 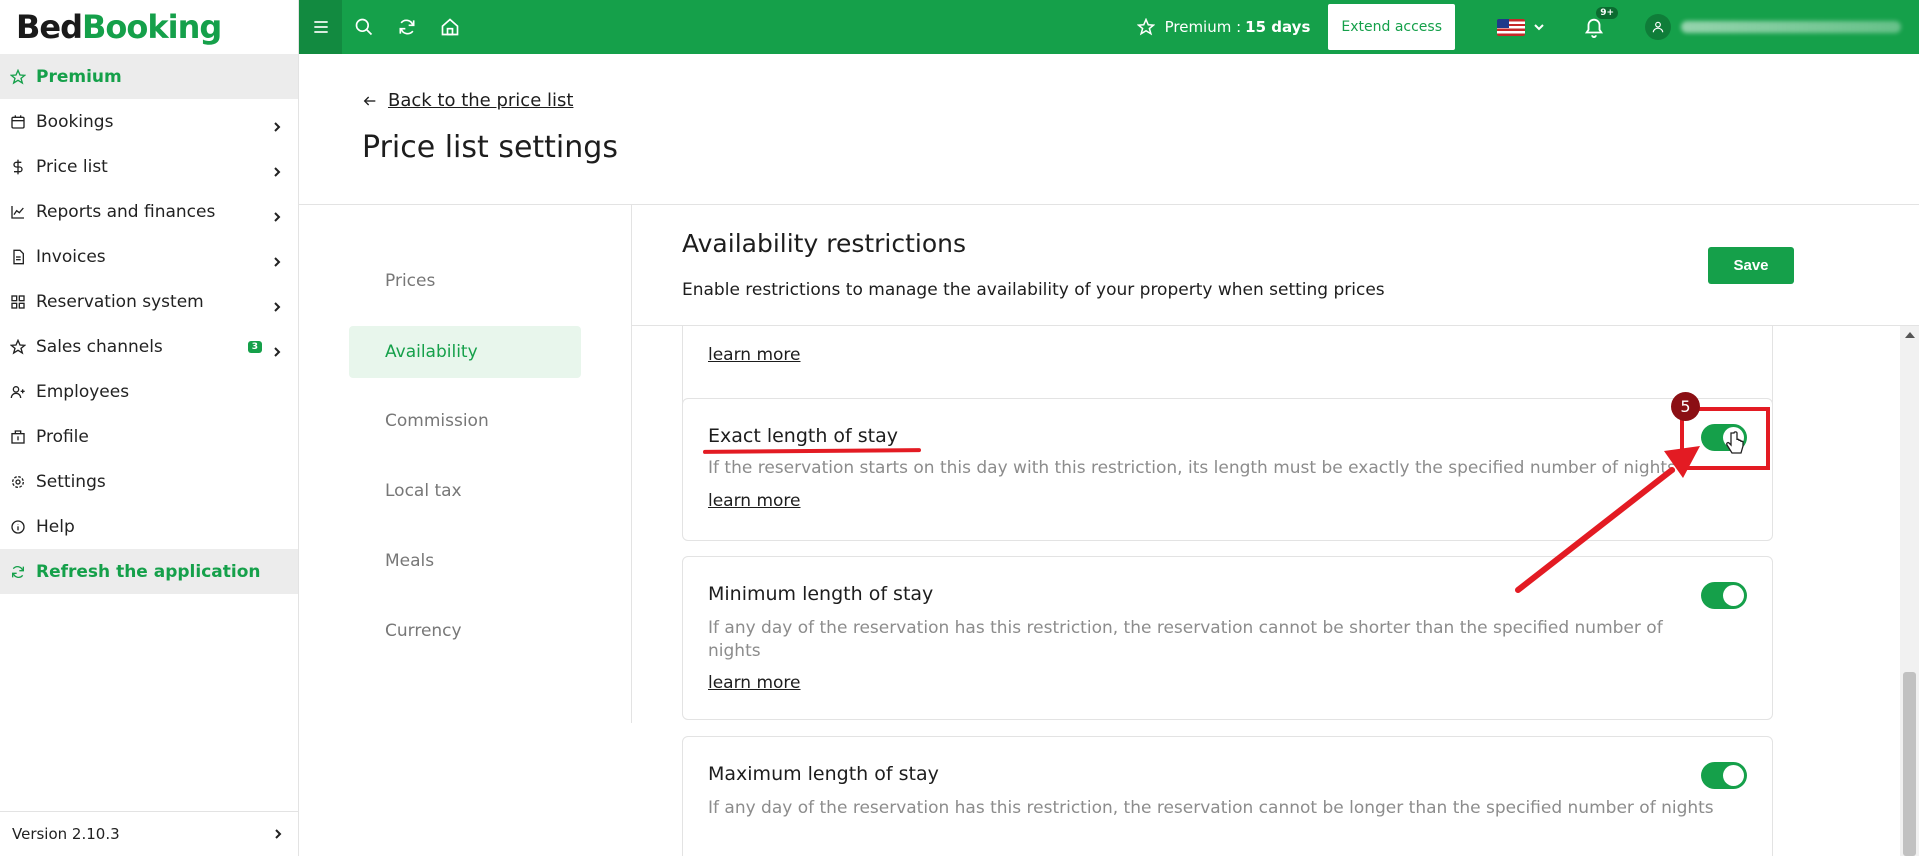 I want to click on sidebar-item-label: Reservation system, so click(x=120, y=301).